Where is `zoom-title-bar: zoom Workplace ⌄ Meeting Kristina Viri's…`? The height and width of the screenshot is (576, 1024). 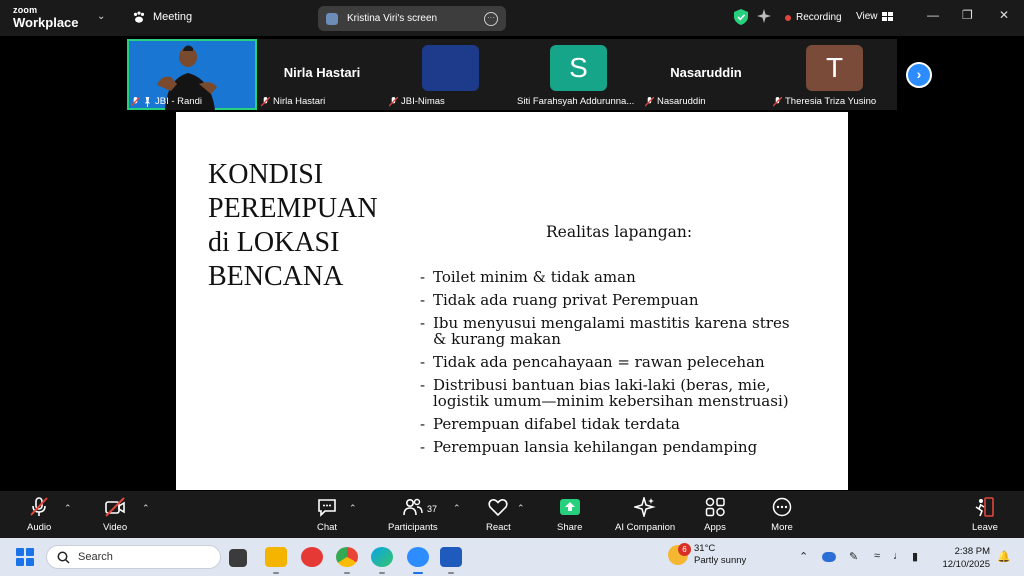 zoom-title-bar: zoom Workplace ⌄ Meeting Kristina Viri's… is located at coordinates (512, 18).